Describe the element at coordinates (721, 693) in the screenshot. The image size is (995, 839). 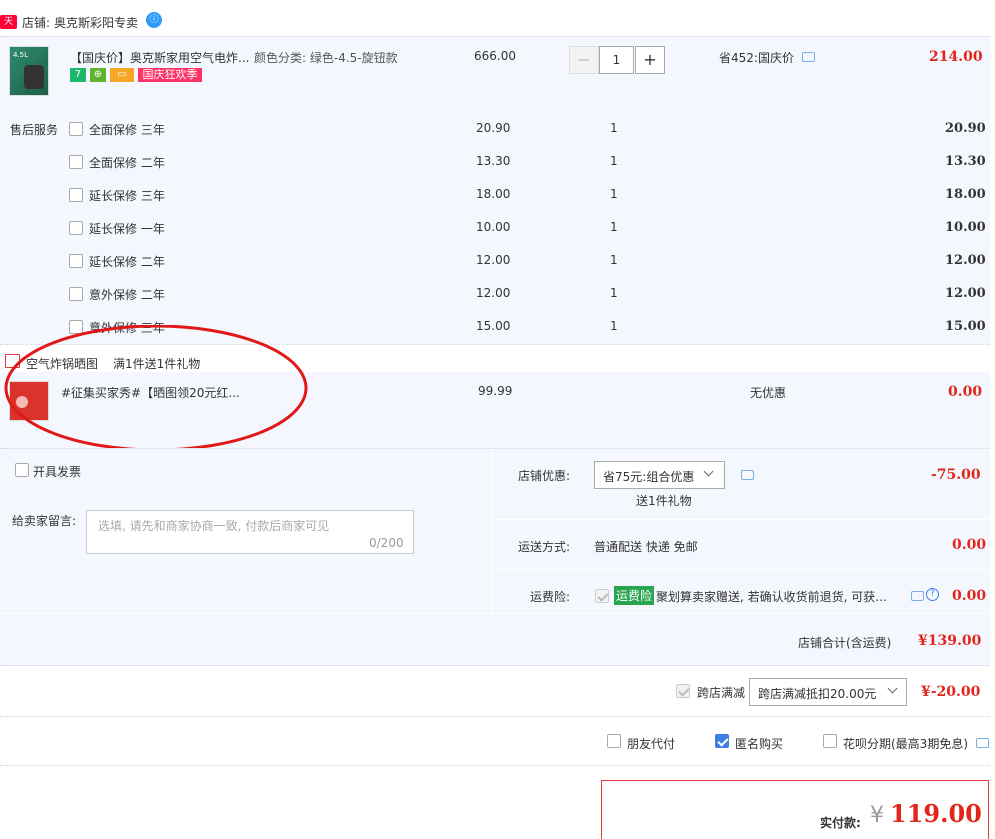
I see `cross-store-label: 跨店满减` at that location.